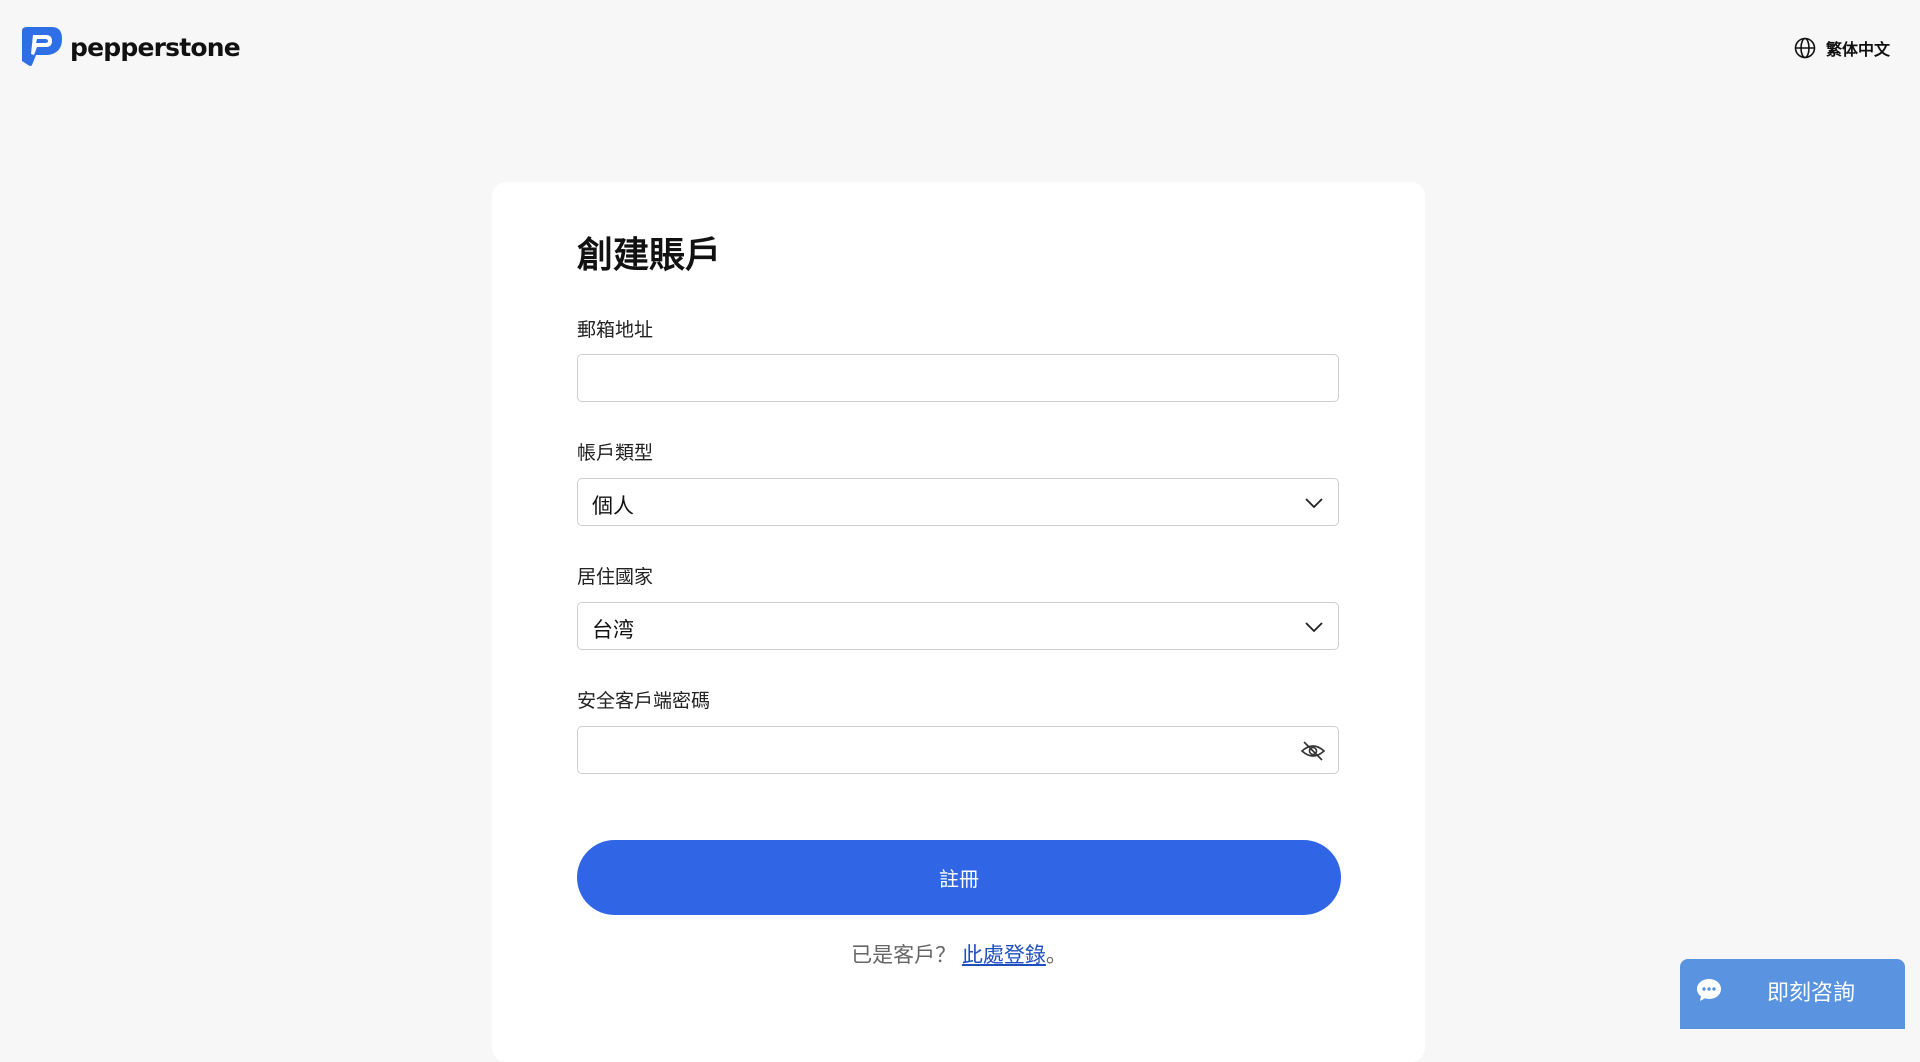  What do you see at coordinates (613, 506) in the screenshot?
I see `account-type-value: 個人` at bounding box center [613, 506].